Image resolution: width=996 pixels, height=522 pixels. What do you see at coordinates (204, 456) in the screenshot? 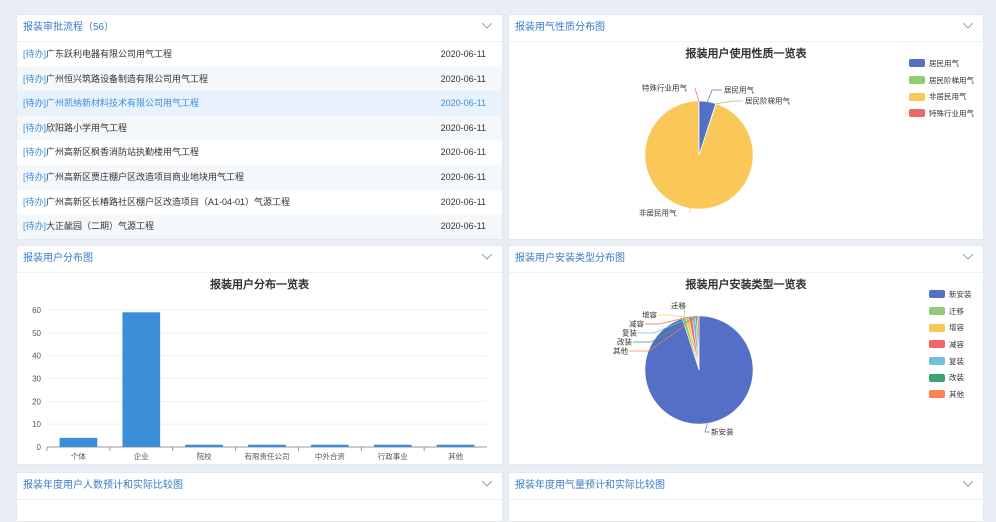
I see `x-tick-label: 院校` at bounding box center [204, 456].